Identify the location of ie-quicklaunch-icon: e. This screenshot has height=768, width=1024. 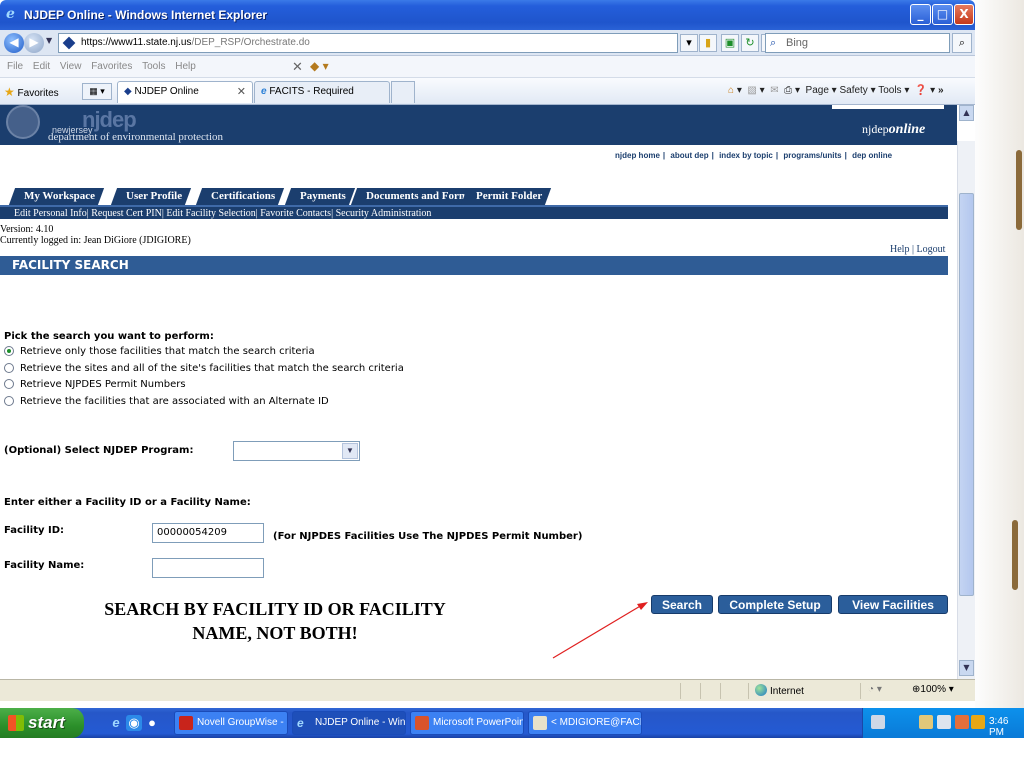
(116, 723).